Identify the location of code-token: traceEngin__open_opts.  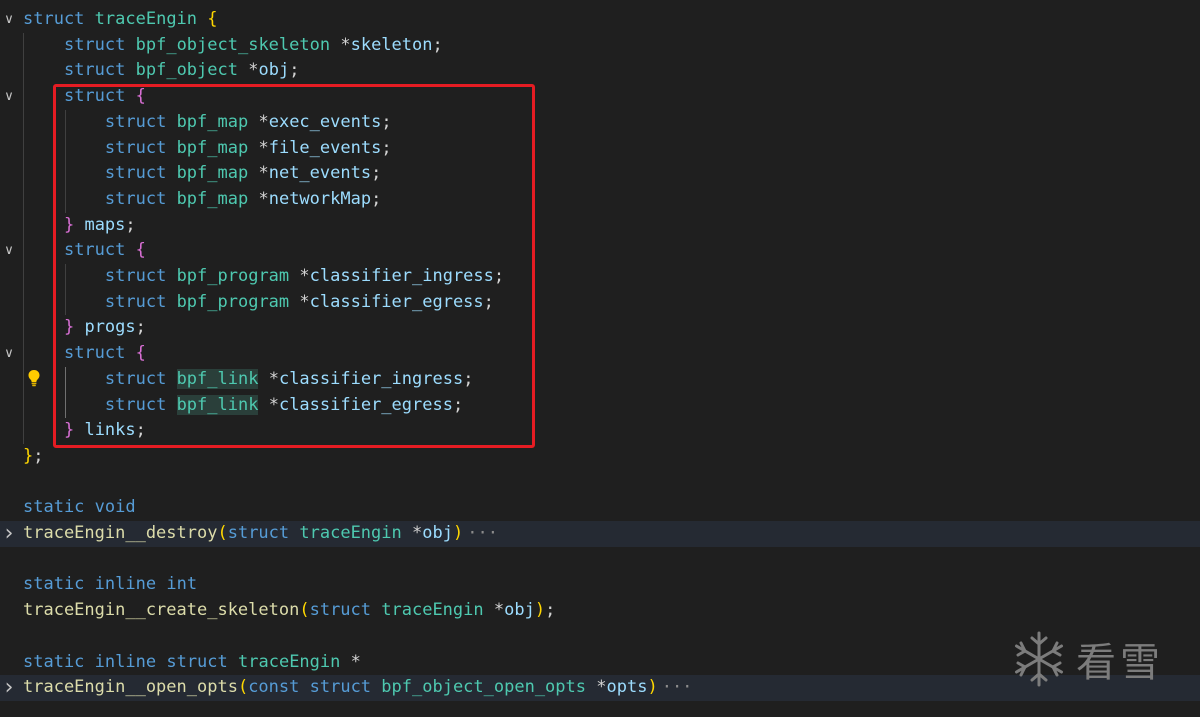
(130, 687).